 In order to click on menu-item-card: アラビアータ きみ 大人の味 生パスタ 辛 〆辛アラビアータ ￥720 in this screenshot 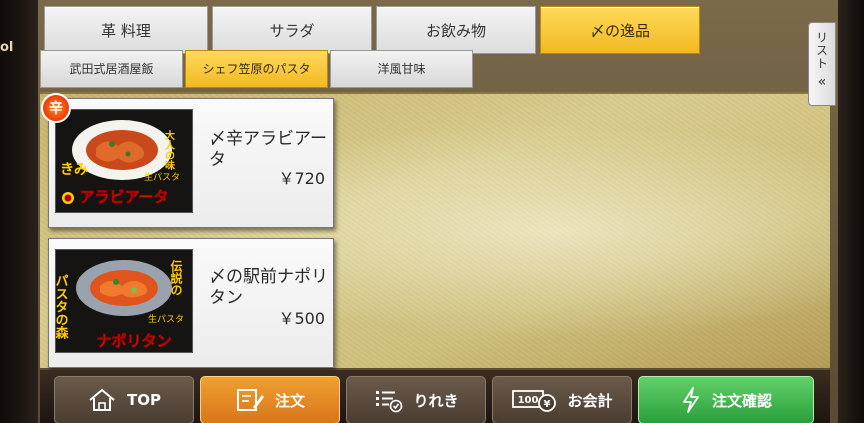, I will do `click(187, 160)`.